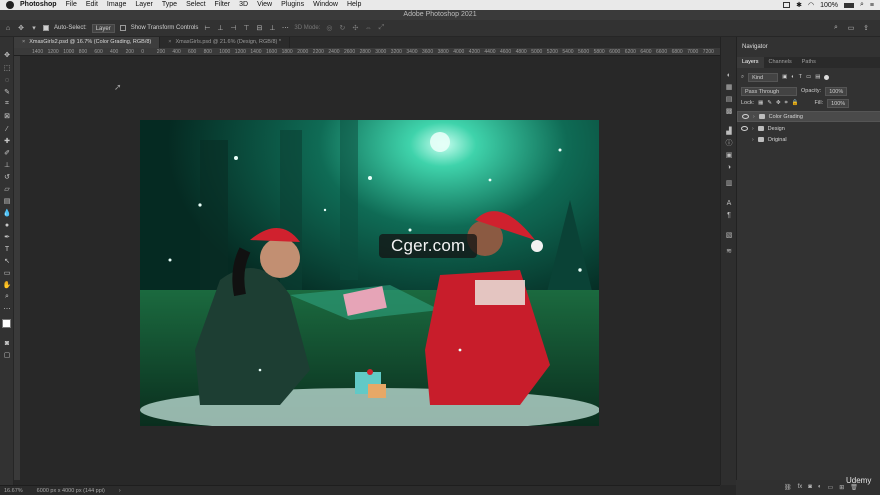 The height and width of the screenshot is (495, 880). What do you see at coordinates (7, 104) in the screenshot?
I see `crop-icon: ⌗` at bounding box center [7, 104].